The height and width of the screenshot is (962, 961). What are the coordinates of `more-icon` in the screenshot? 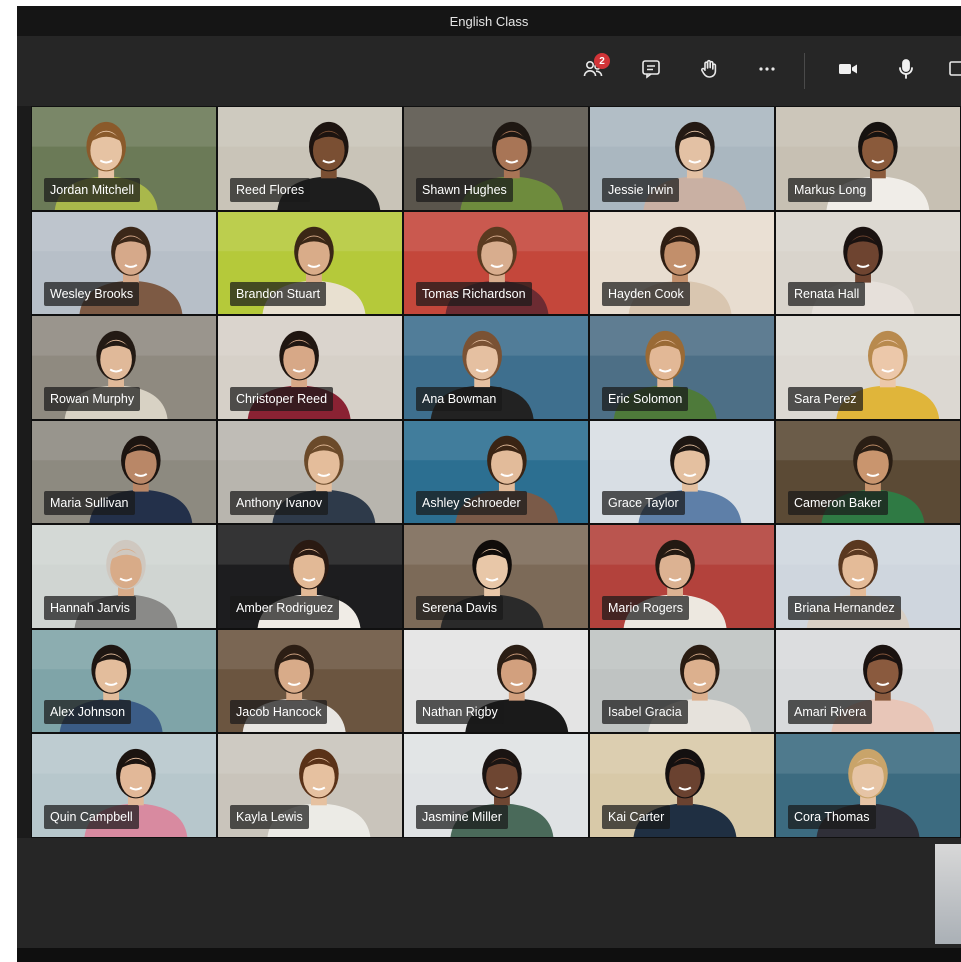 It's located at (767, 71).